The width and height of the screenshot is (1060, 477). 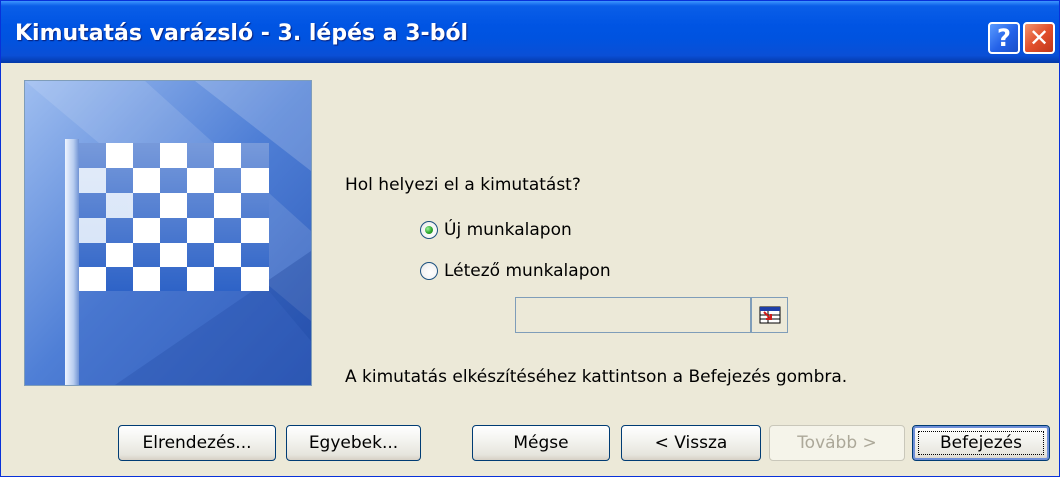 I want to click on radio-existing-sheet-label: Létező munkalapon, so click(x=527, y=271).